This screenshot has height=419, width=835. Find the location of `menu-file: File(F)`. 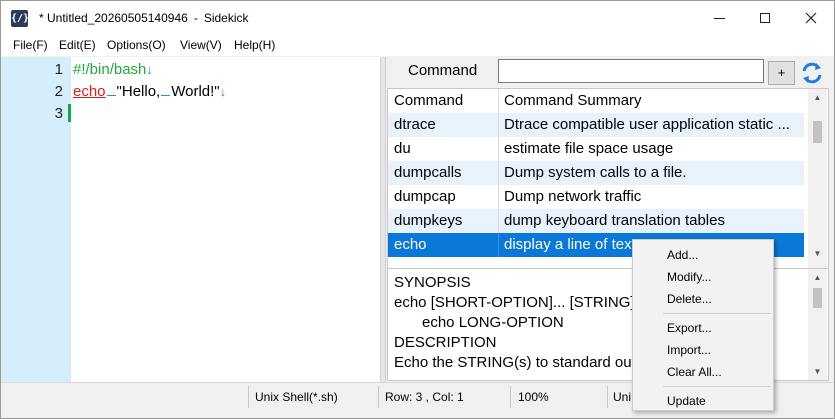

menu-file: File(F) is located at coordinates (30, 45).